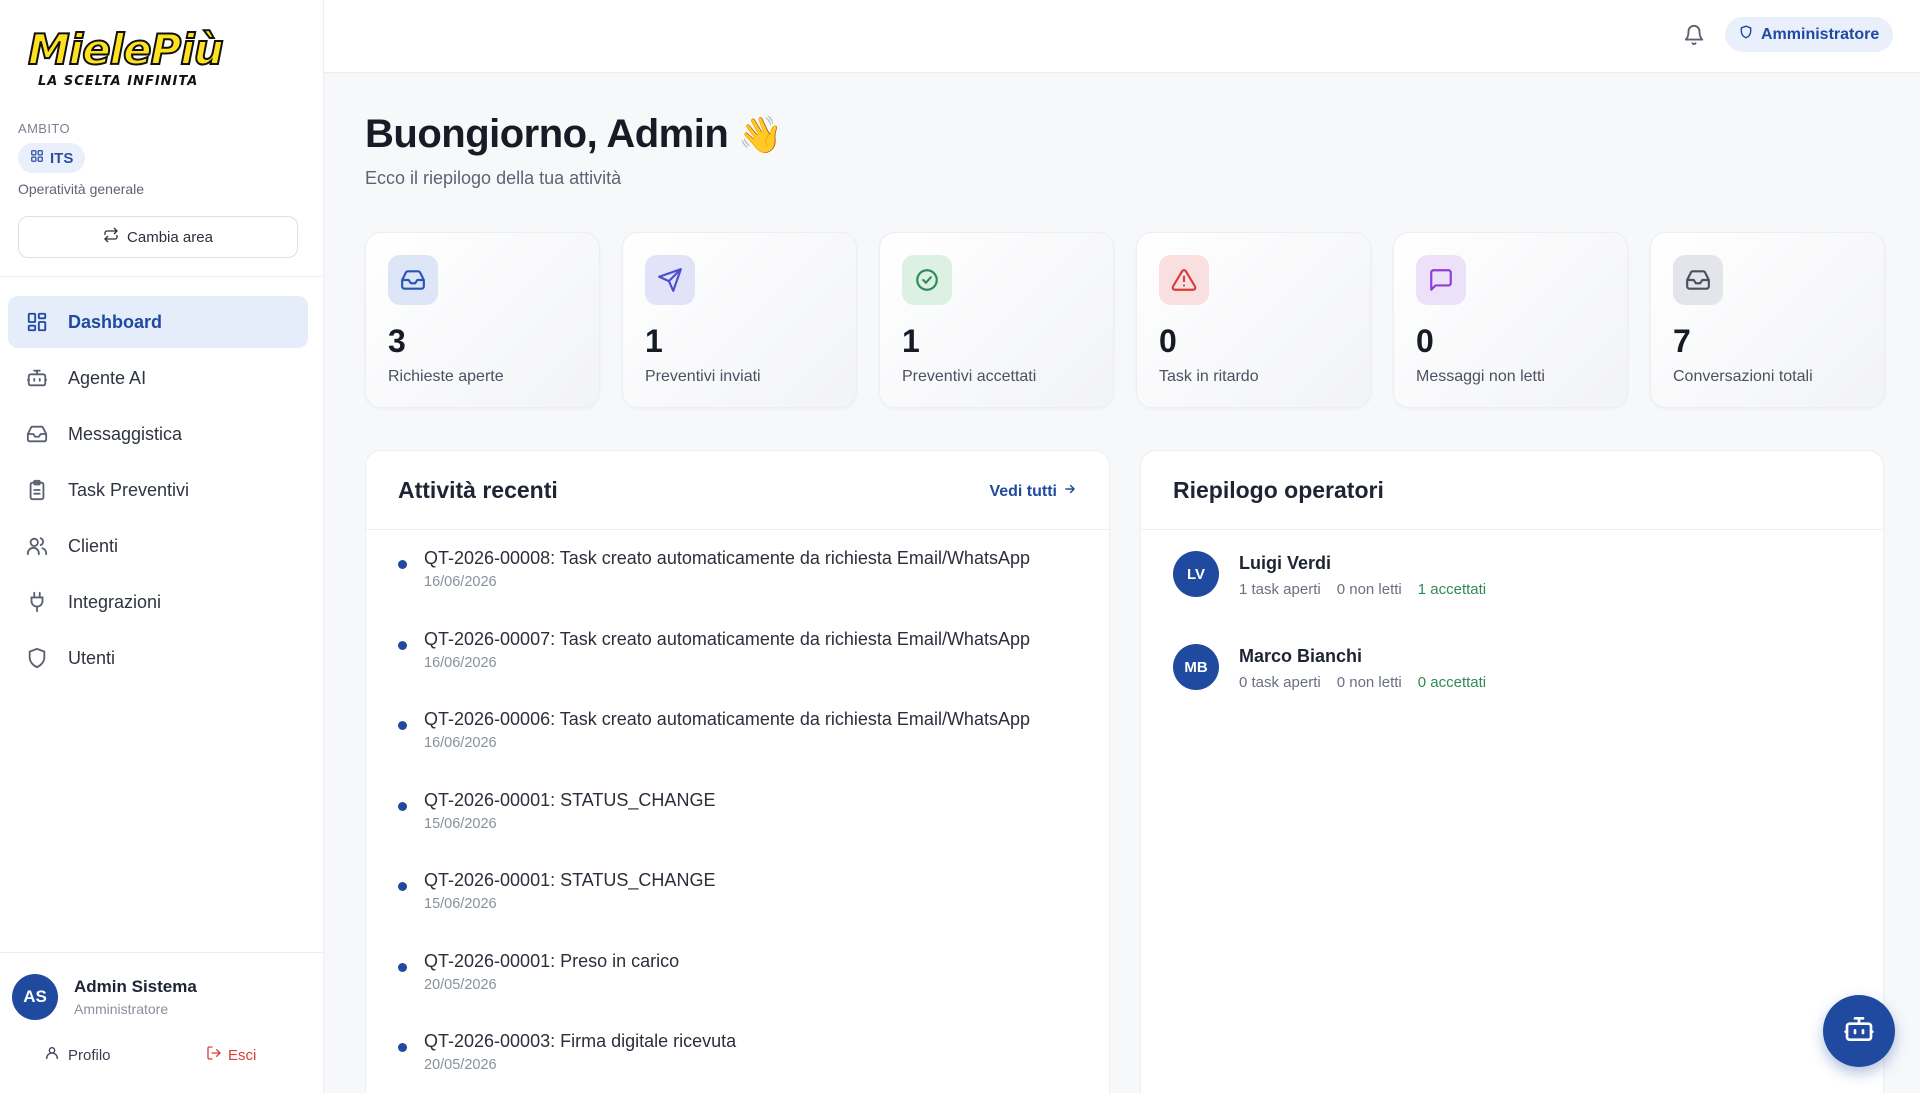 The image size is (1920, 1093). Describe the element at coordinates (35, 997) in the screenshot. I see `user-avatar: AS` at that location.